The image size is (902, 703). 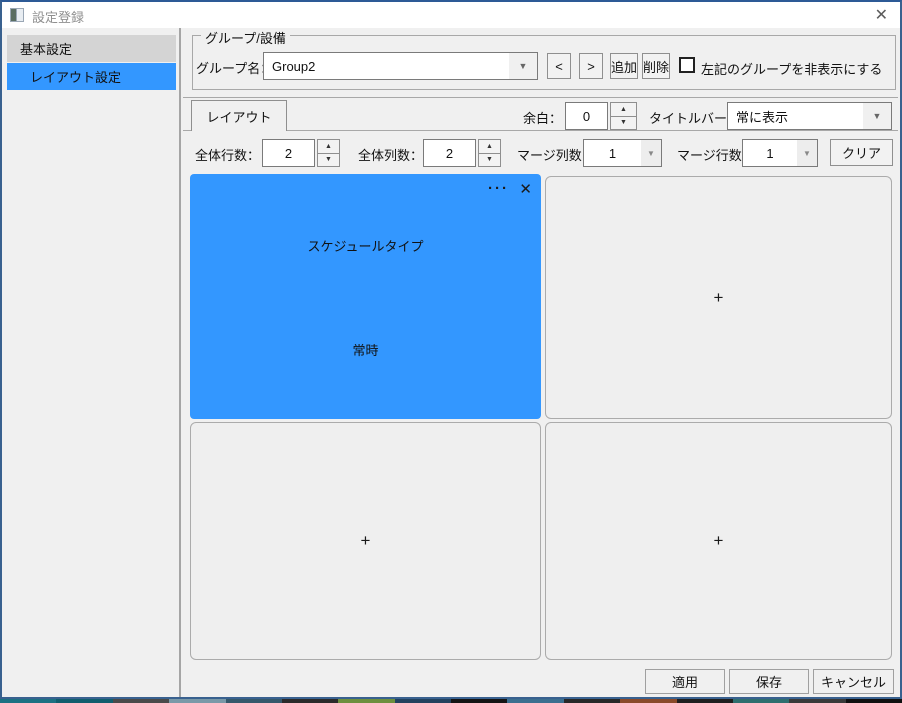 What do you see at coordinates (451, 701) in the screenshot?
I see `desktop-strip` at bounding box center [451, 701].